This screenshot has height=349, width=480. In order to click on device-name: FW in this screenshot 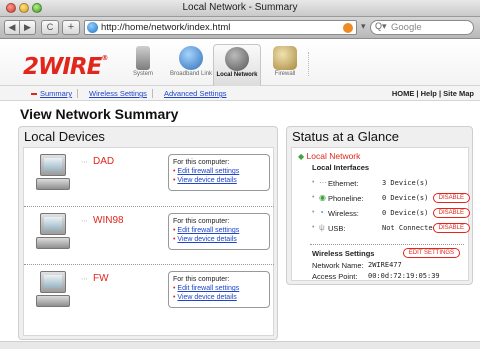, I will do `click(101, 278)`.